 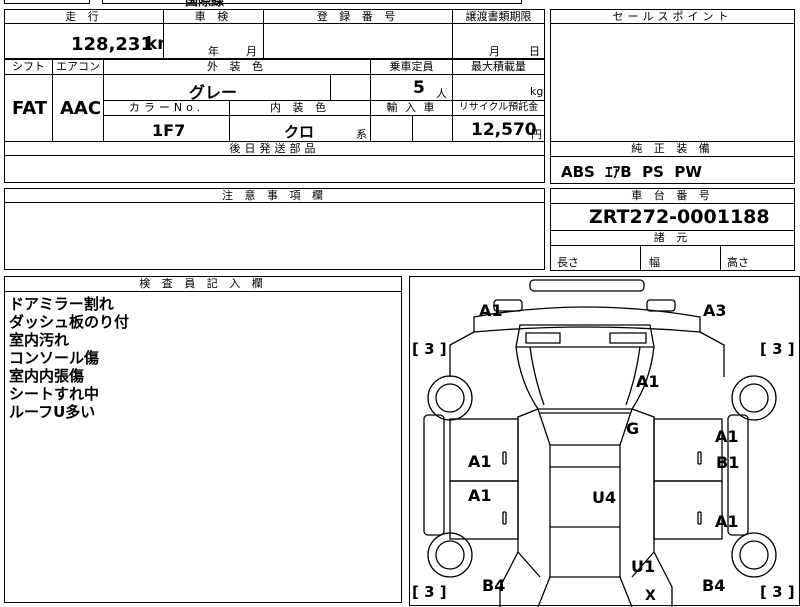 I want to click on height-cell: 高さ, so click(x=757, y=258).